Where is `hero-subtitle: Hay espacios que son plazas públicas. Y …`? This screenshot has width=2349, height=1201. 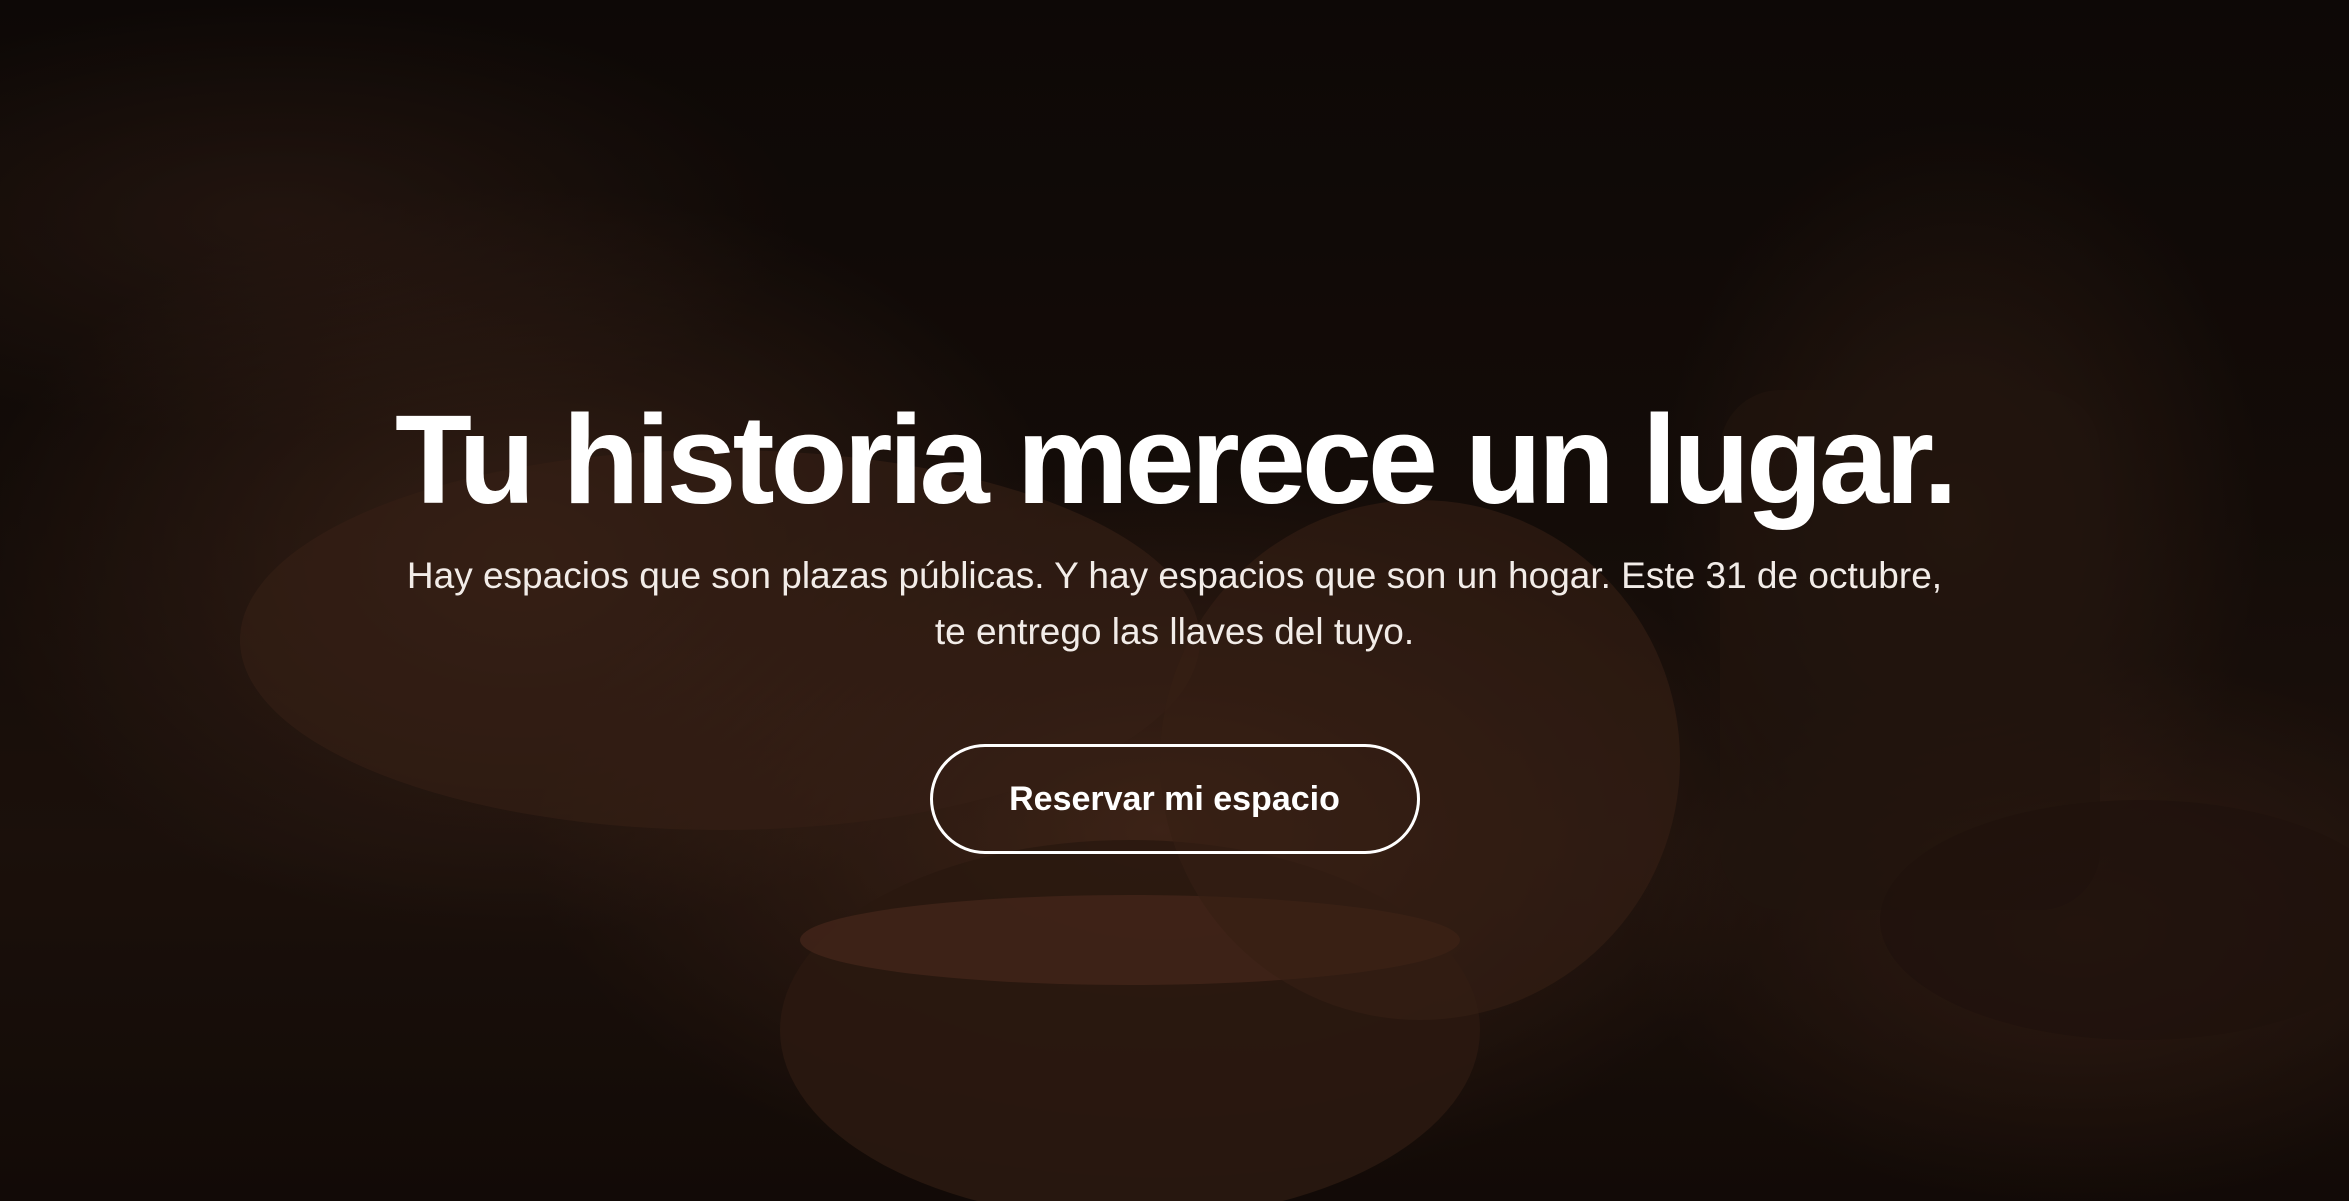 hero-subtitle: Hay espacios que son plazas públicas. Y … is located at coordinates (1174, 603).